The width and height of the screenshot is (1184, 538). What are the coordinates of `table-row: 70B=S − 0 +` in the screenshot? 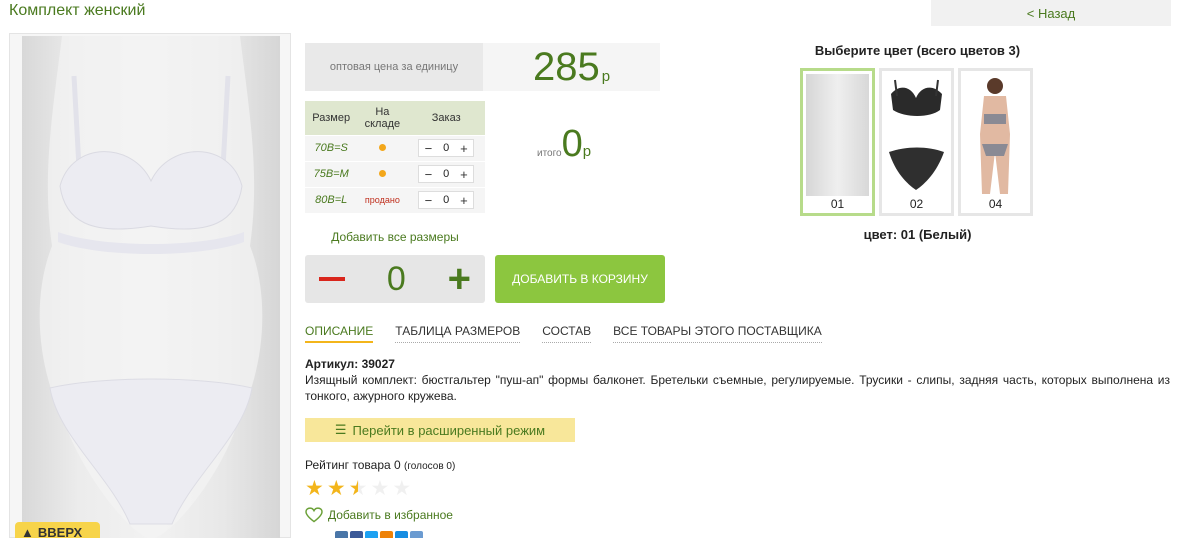 It's located at (395, 147).